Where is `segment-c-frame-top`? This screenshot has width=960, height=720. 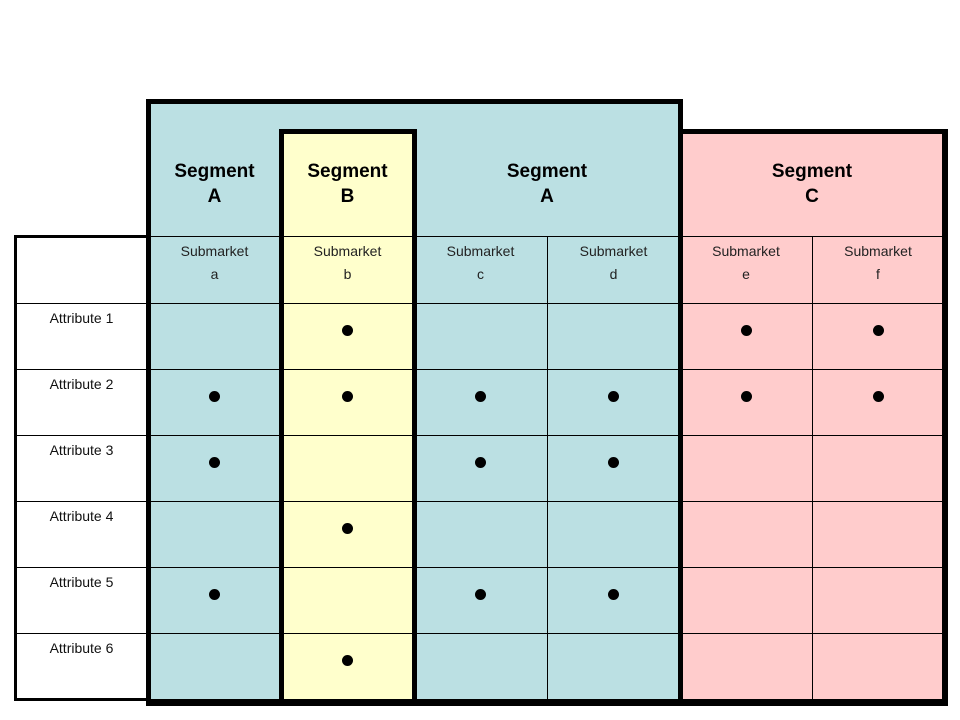 segment-c-frame-top is located at coordinates (811, 131).